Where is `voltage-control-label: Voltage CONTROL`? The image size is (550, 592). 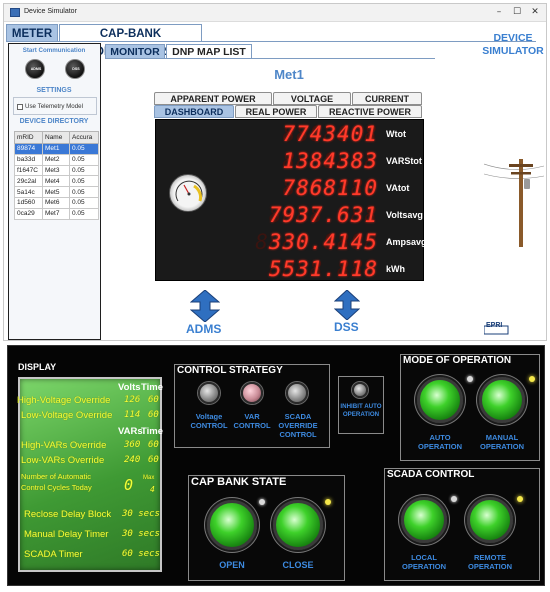
voltage-control-label: Voltage CONTROL is located at coordinates (209, 421).